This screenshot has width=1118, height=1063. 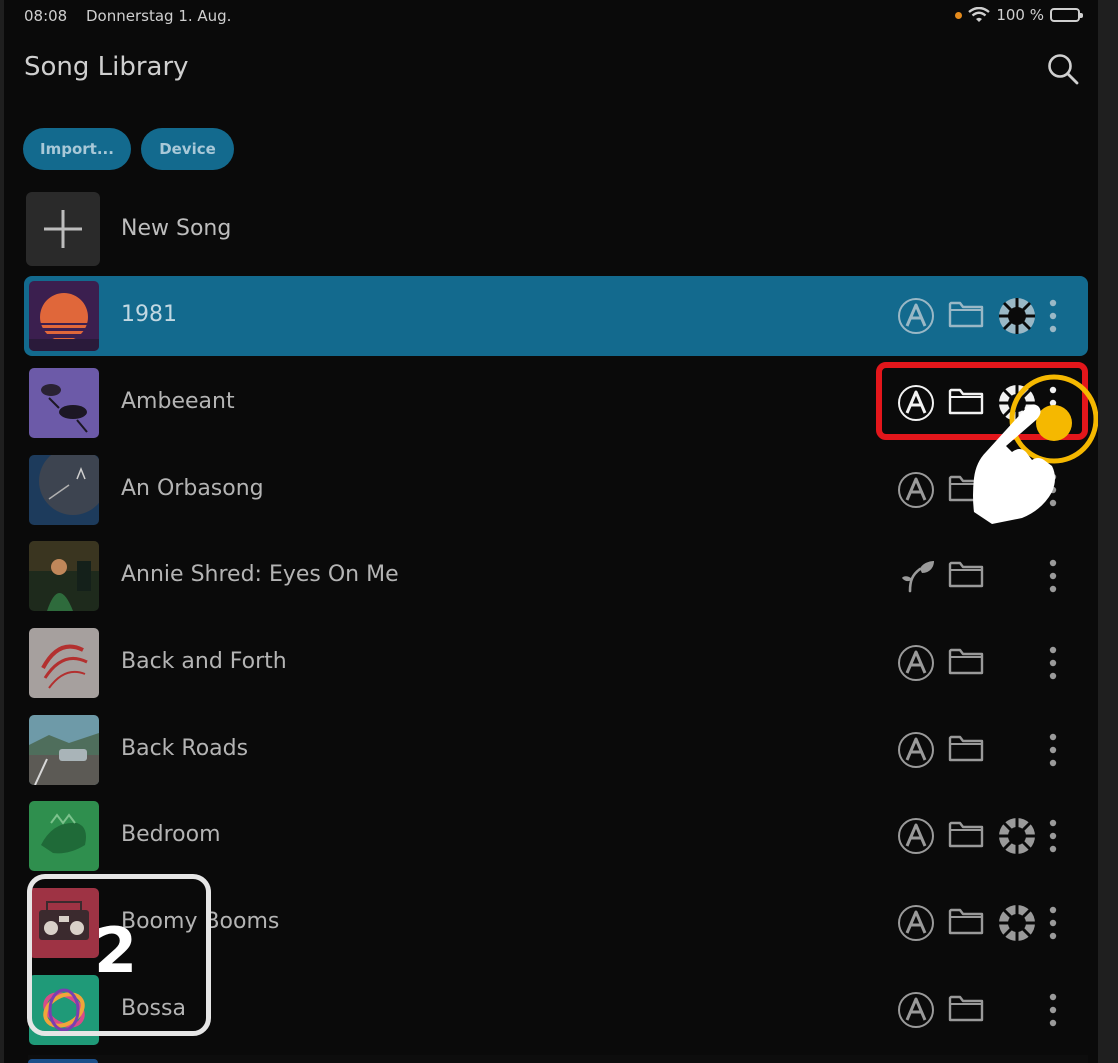 I want to click on song-title: Bedroom, so click(x=171, y=834).